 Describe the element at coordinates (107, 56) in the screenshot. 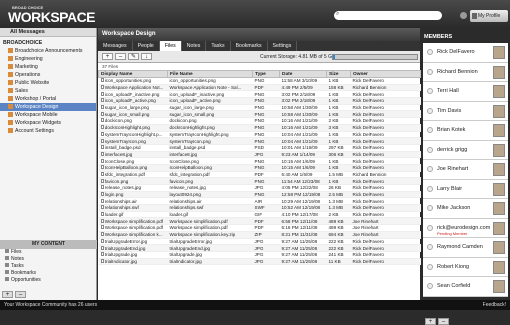

I see `add-file-button: +` at that location.